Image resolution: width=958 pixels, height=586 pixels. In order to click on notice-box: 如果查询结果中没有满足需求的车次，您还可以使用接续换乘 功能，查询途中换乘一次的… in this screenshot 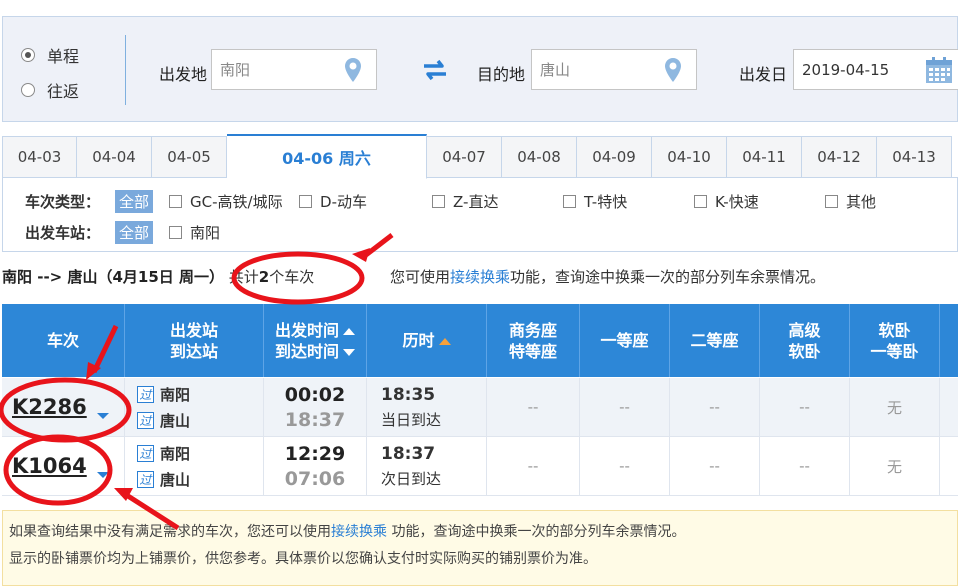, I will do `click(480, 548)`.